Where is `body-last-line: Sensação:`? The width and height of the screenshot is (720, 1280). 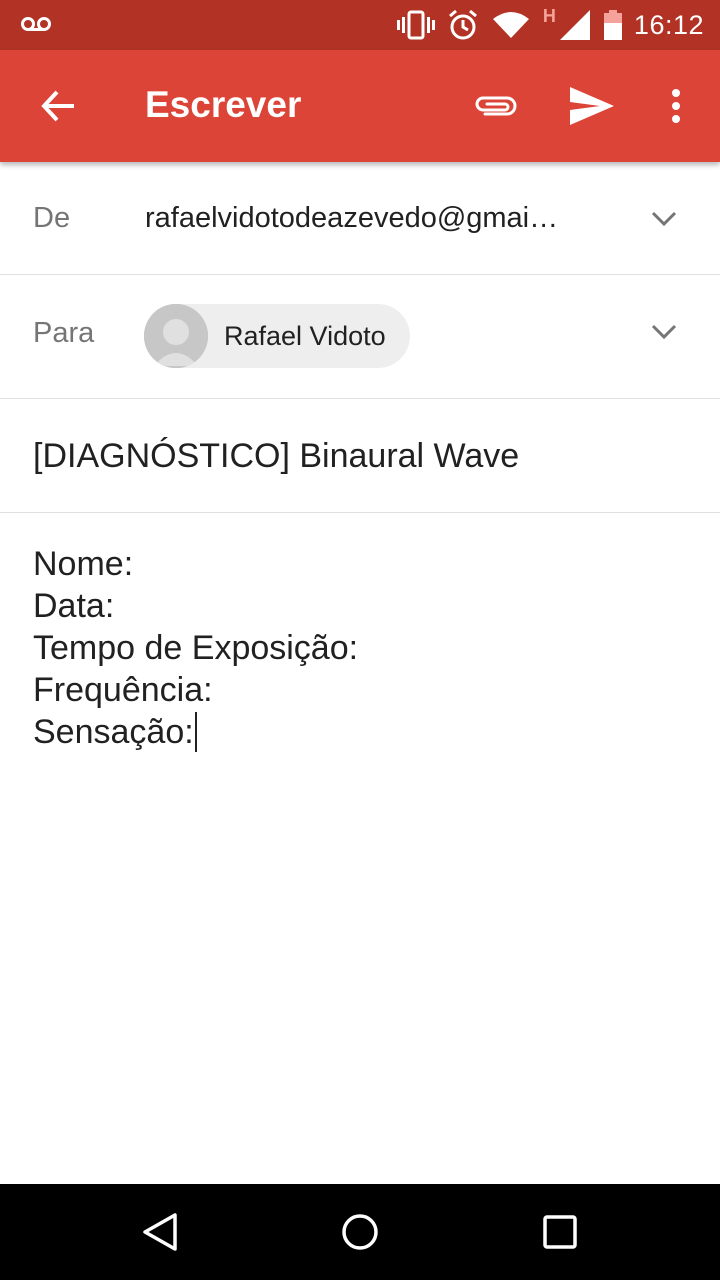
body-last-line: Sensação: is located at coordinates (195, 732).